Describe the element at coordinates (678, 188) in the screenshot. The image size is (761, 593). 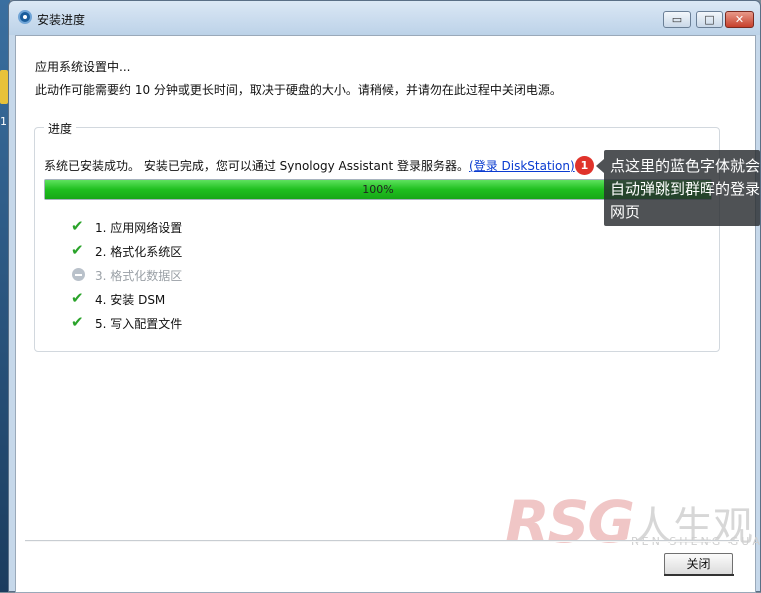
I see `annotation-tooltip: 点这里的蓝色字体就会自动弹跳到群晖的登录网页` at that location.